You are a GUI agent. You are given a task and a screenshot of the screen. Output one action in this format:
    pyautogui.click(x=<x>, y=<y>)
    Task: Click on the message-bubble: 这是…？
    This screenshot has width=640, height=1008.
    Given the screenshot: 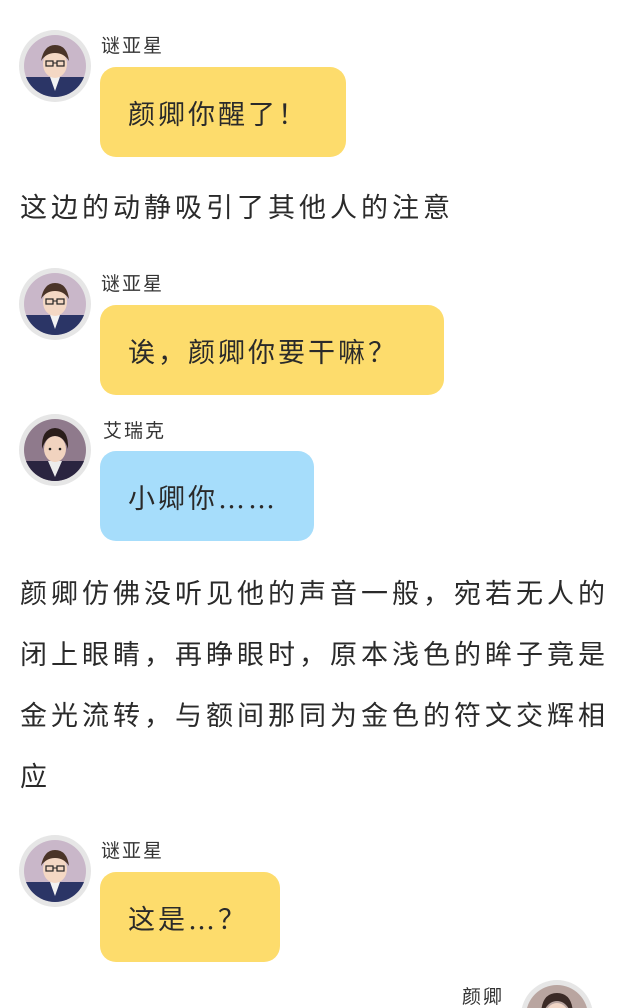 What is the action you would take?
    pyautogui.click(x=190, y=917)
    